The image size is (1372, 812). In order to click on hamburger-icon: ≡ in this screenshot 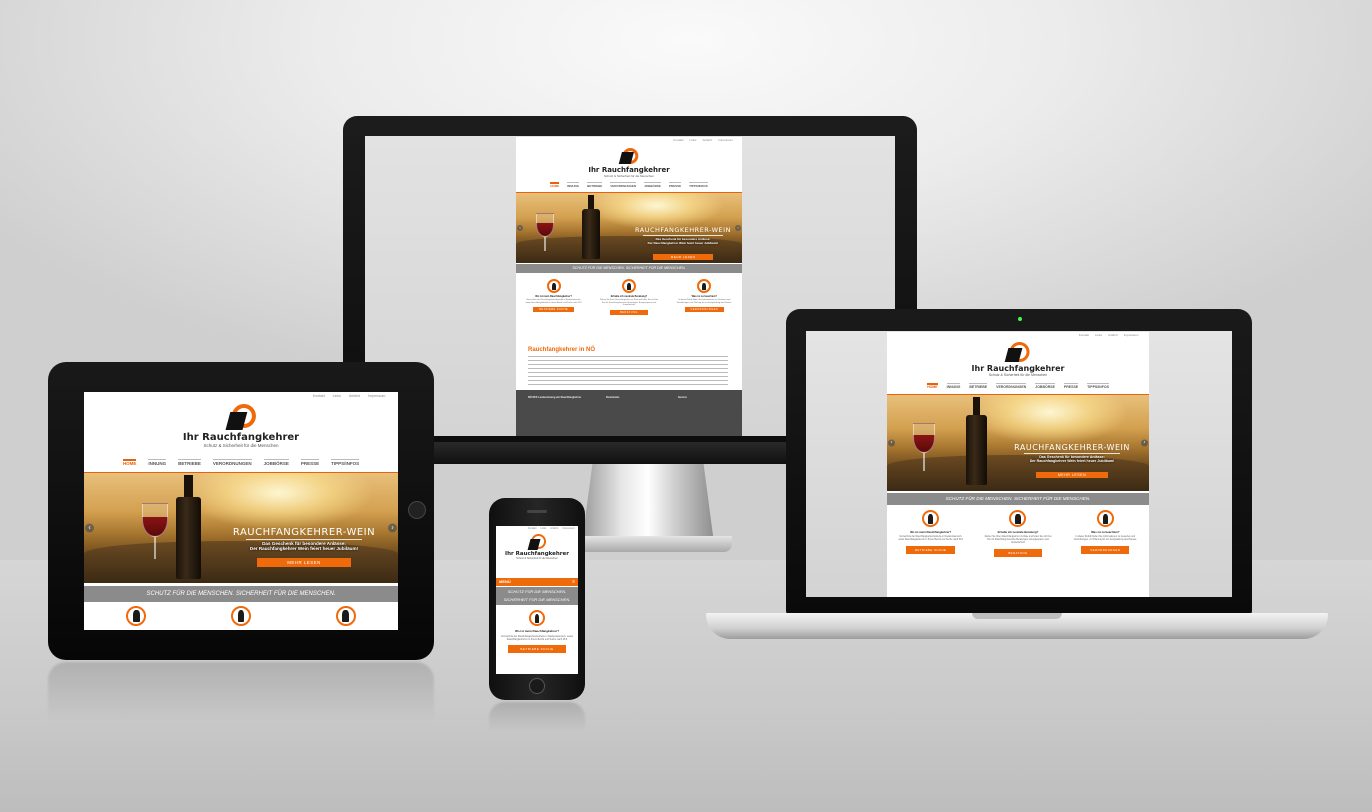, I will do `click(573, 582)`.